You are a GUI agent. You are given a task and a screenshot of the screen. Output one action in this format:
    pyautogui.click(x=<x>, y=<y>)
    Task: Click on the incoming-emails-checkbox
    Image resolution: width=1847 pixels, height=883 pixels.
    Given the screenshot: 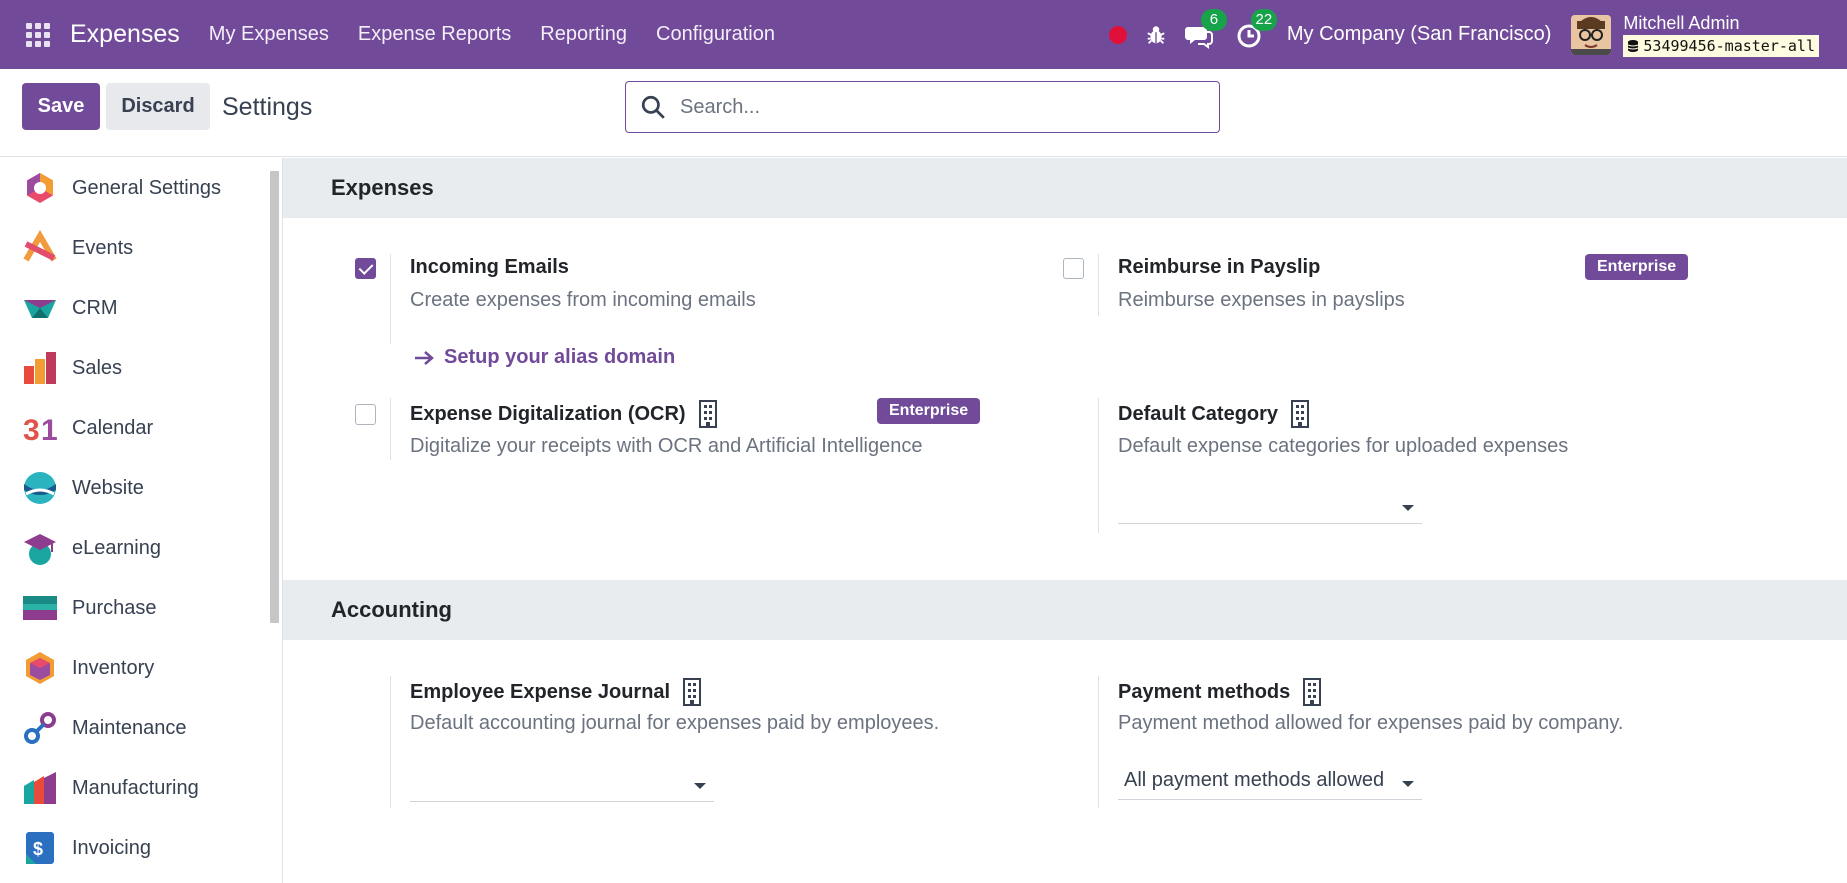 What is the action you would take?
    pyautogui.click(x=365, y=268)
    